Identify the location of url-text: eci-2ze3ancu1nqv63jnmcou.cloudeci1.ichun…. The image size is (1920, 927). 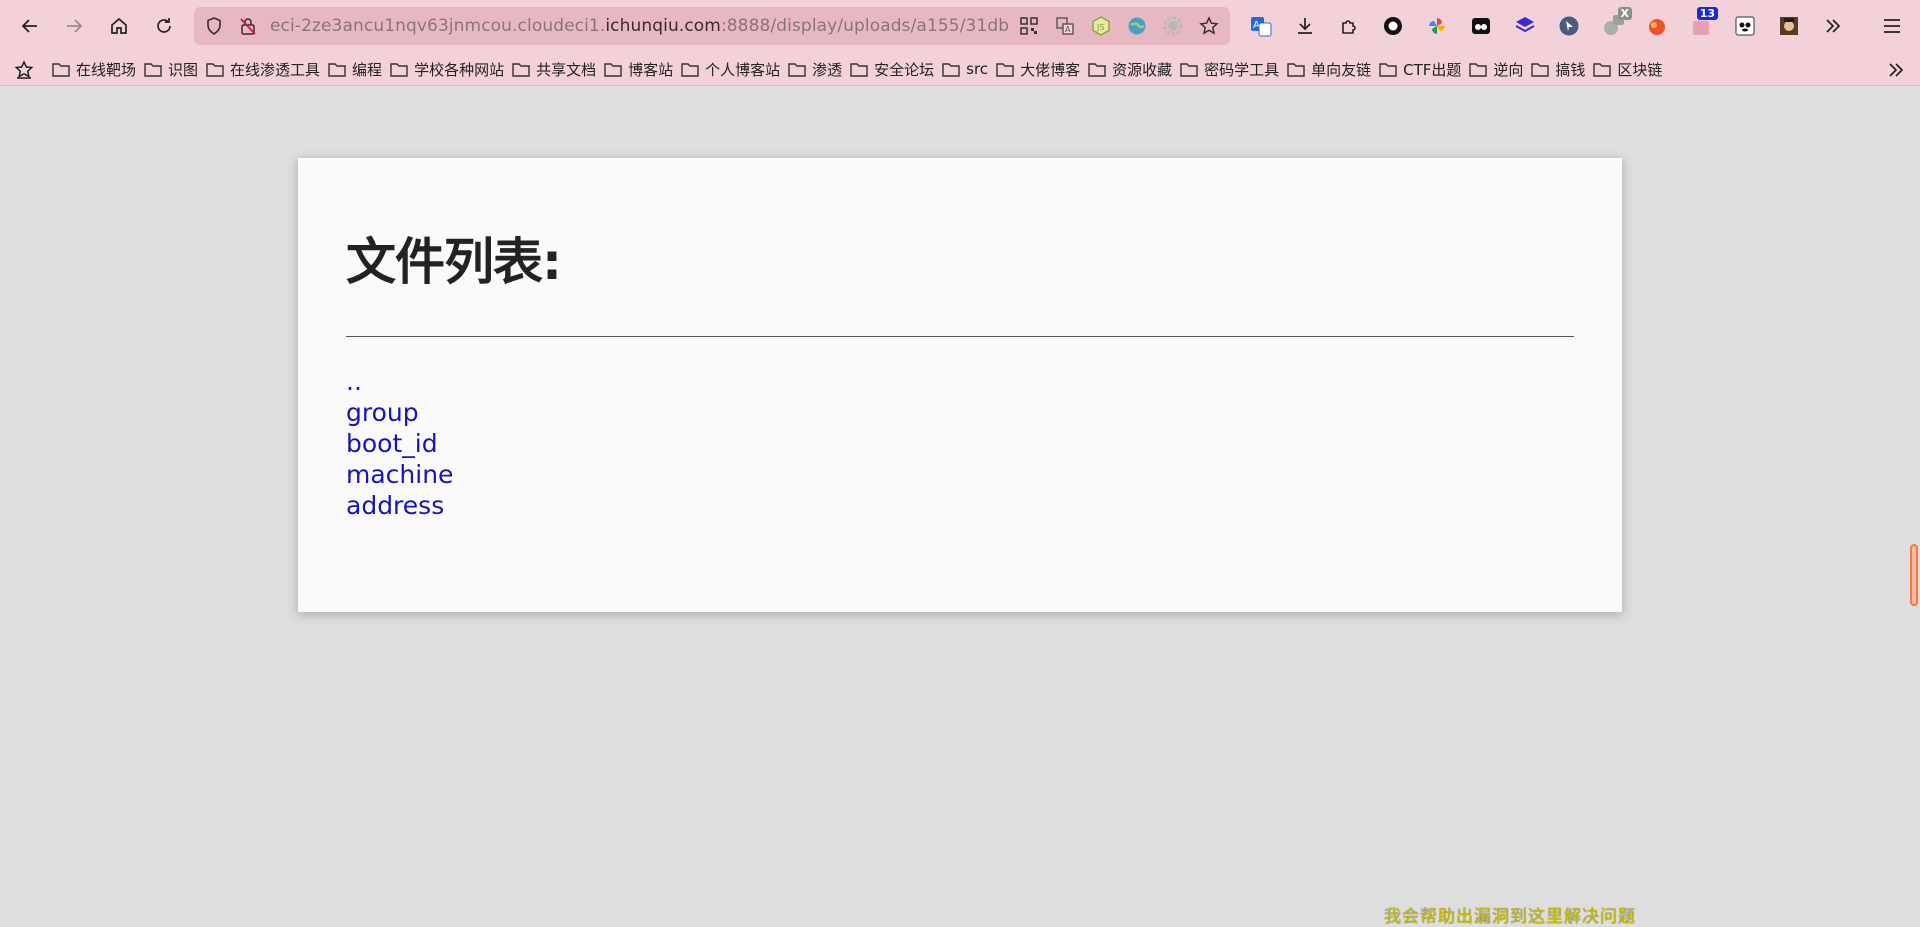
(639, 26).